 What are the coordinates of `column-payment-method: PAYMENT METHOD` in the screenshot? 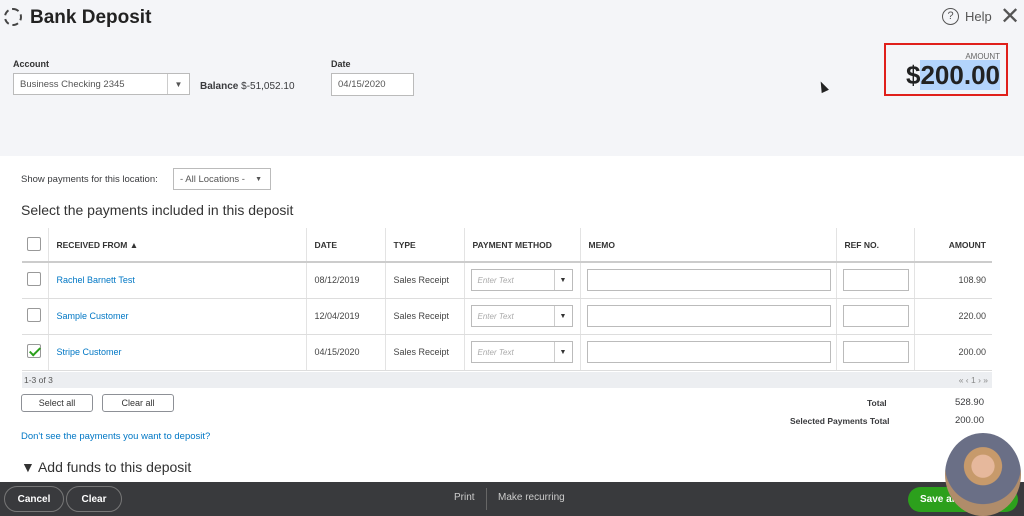 It's located at (522, 245).